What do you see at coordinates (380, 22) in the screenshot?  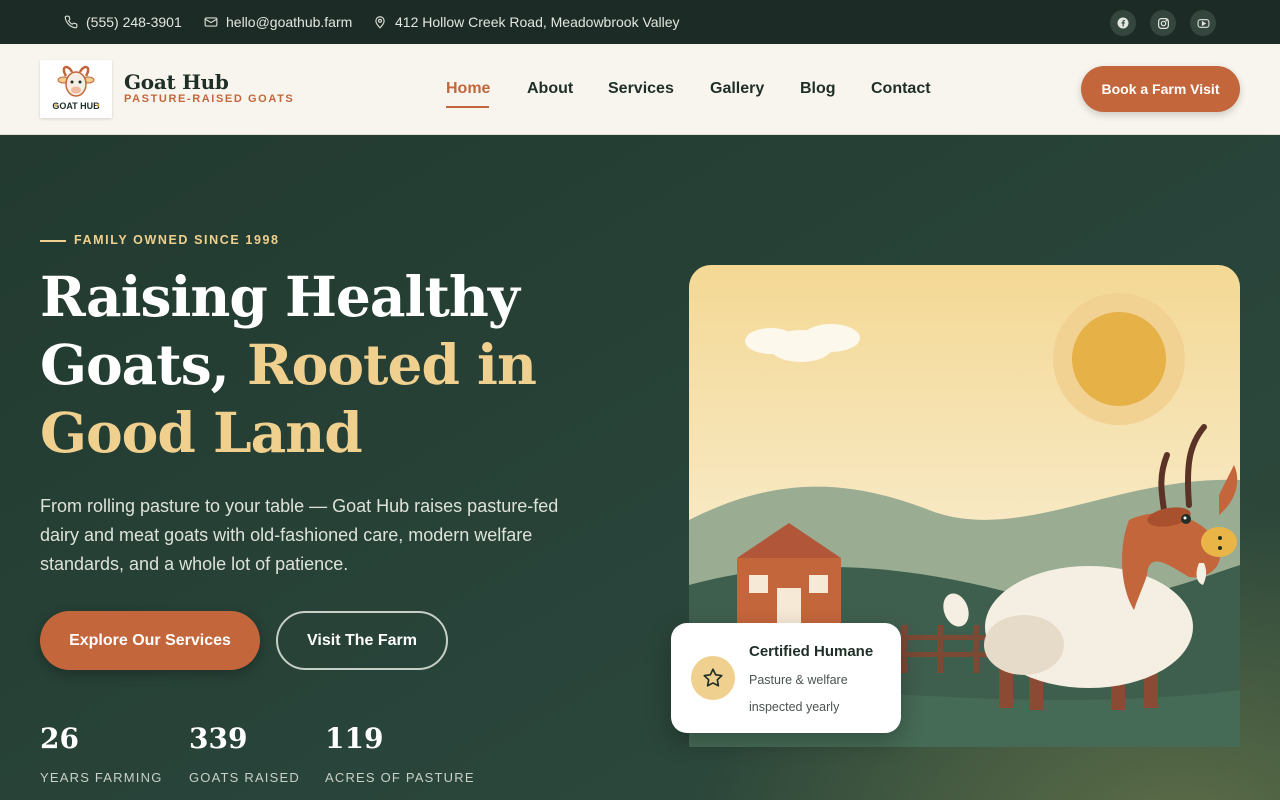 I see `map-pin-icon` at bounding box center [380, 22].